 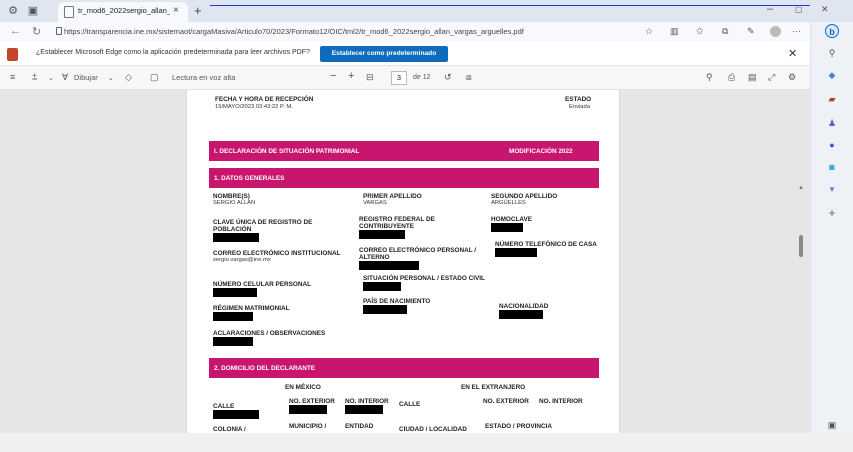 I want to click on text-icon: ▢, so click(x=154, y=77).